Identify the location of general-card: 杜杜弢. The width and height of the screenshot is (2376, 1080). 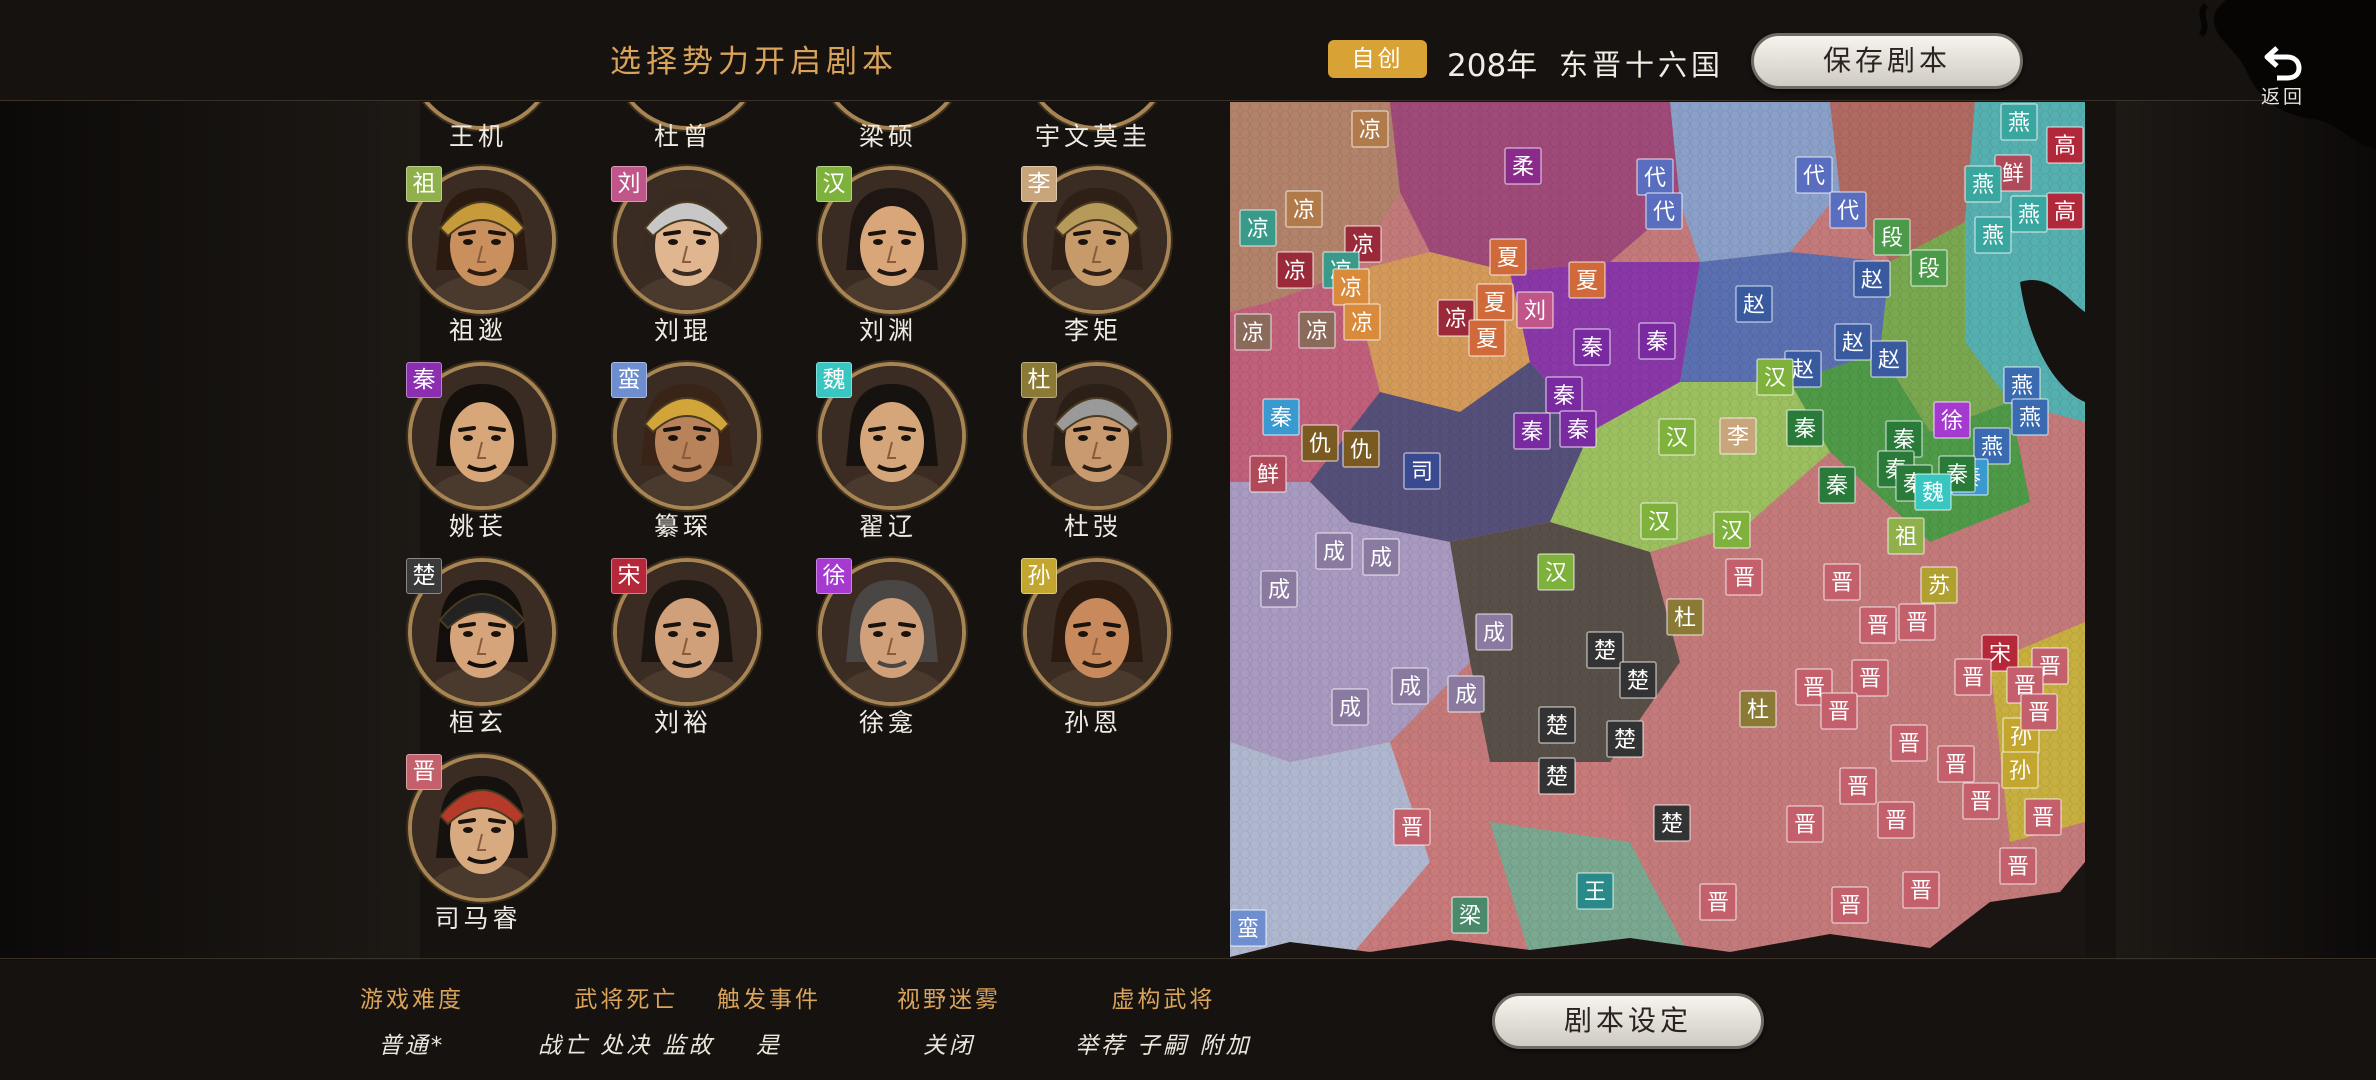
(1085, 457).